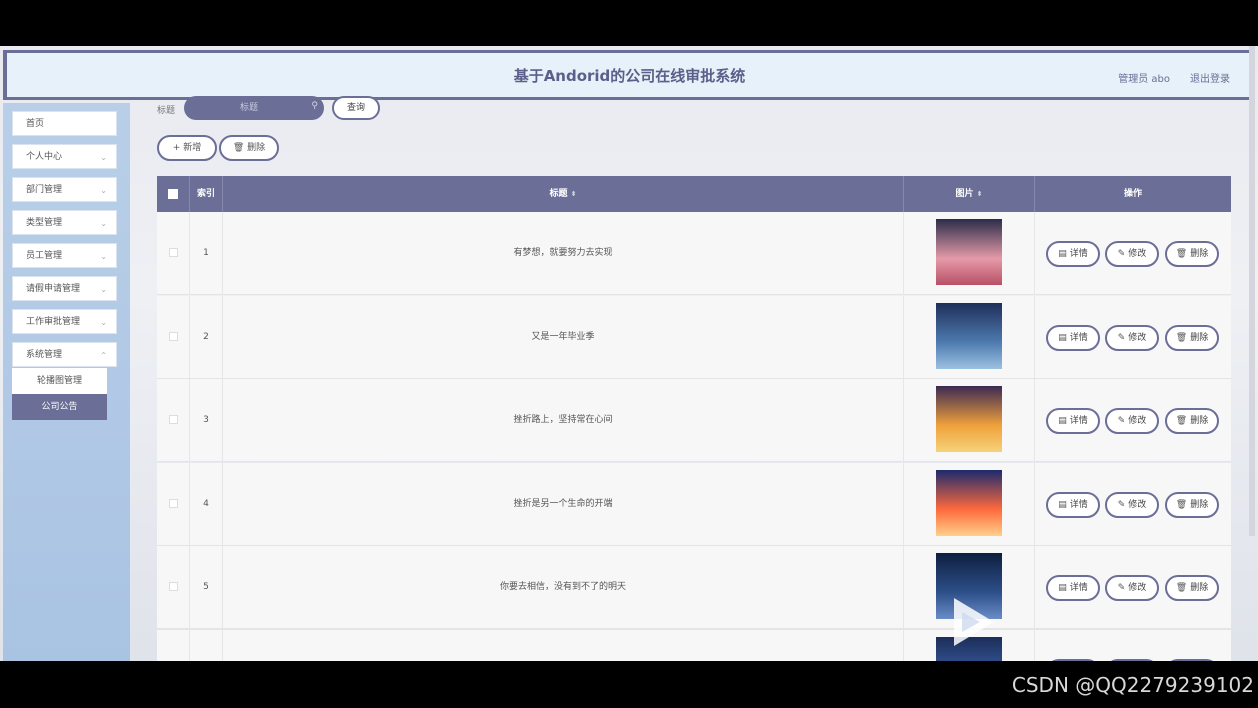 The image size is (1258, 708). Describe the element at coordinates (356, 108) in the screenshot. I see `query-button: 查询` at that location.